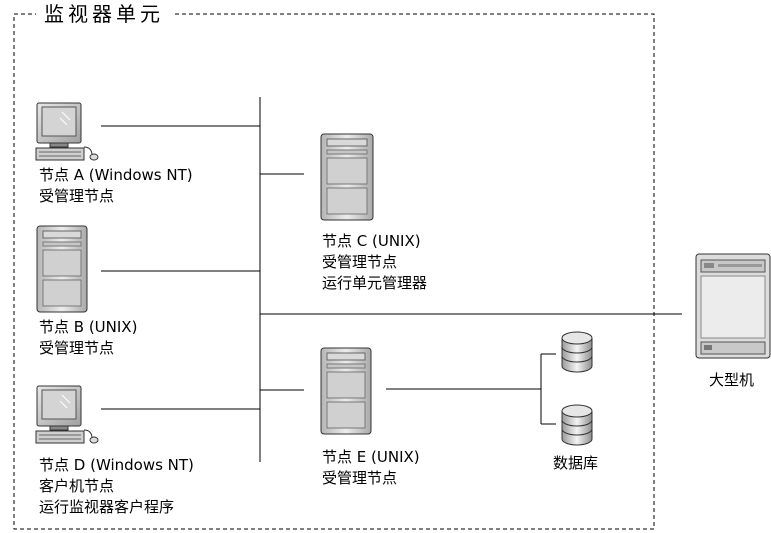 This screenshot has height=533, width=771. I want to click on node-c-role: 受管理节点, so click(360, 262).